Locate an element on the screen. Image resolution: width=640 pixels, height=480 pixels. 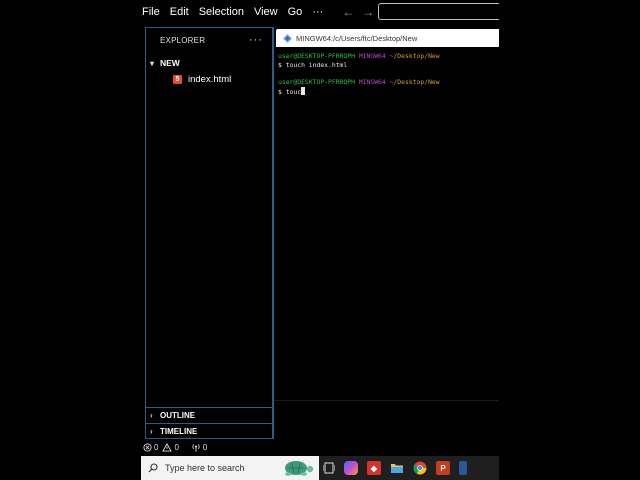
nav-arrows: ← → is located at coordinates (358, 12).